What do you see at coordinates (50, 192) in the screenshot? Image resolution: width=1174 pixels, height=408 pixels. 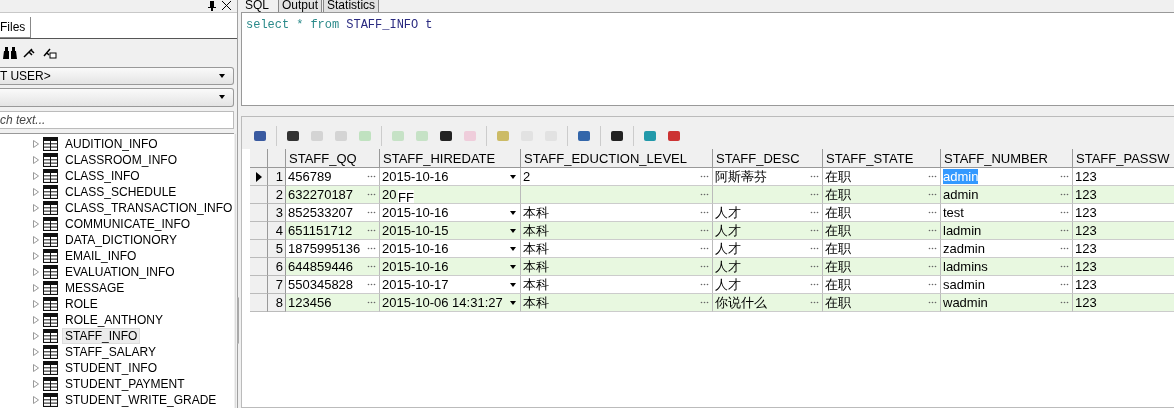 I see `table-icon` at bounding box center [50, 192].